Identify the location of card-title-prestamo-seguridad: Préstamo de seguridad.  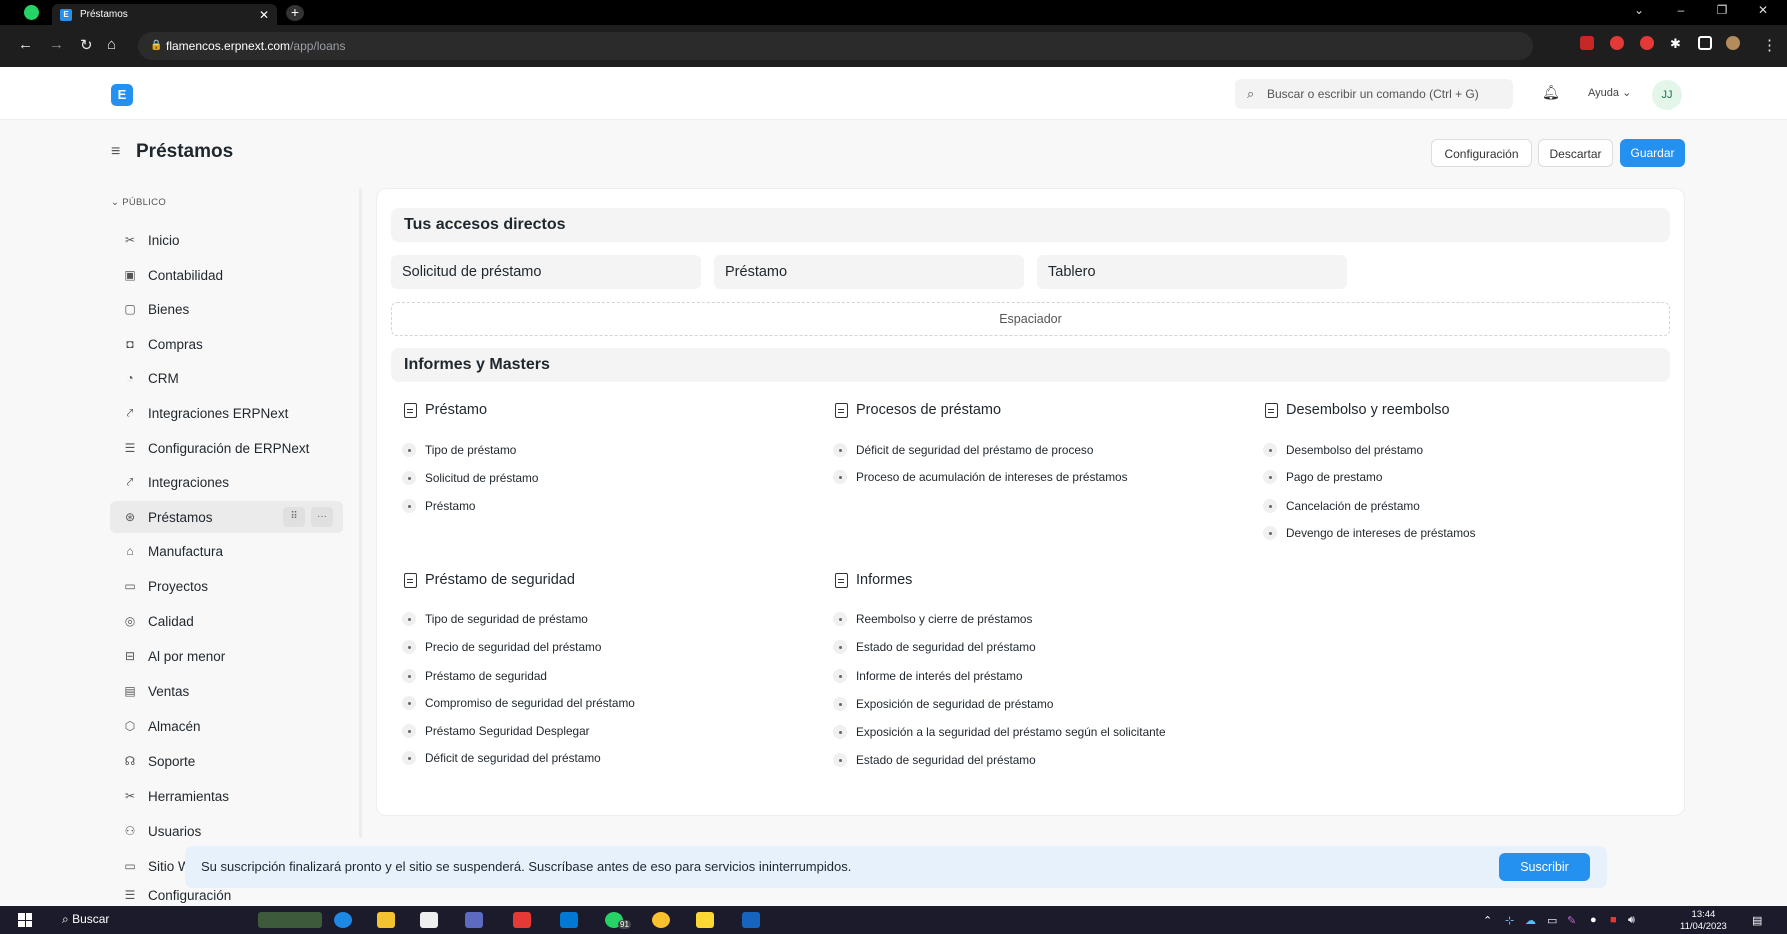
(489, 580).